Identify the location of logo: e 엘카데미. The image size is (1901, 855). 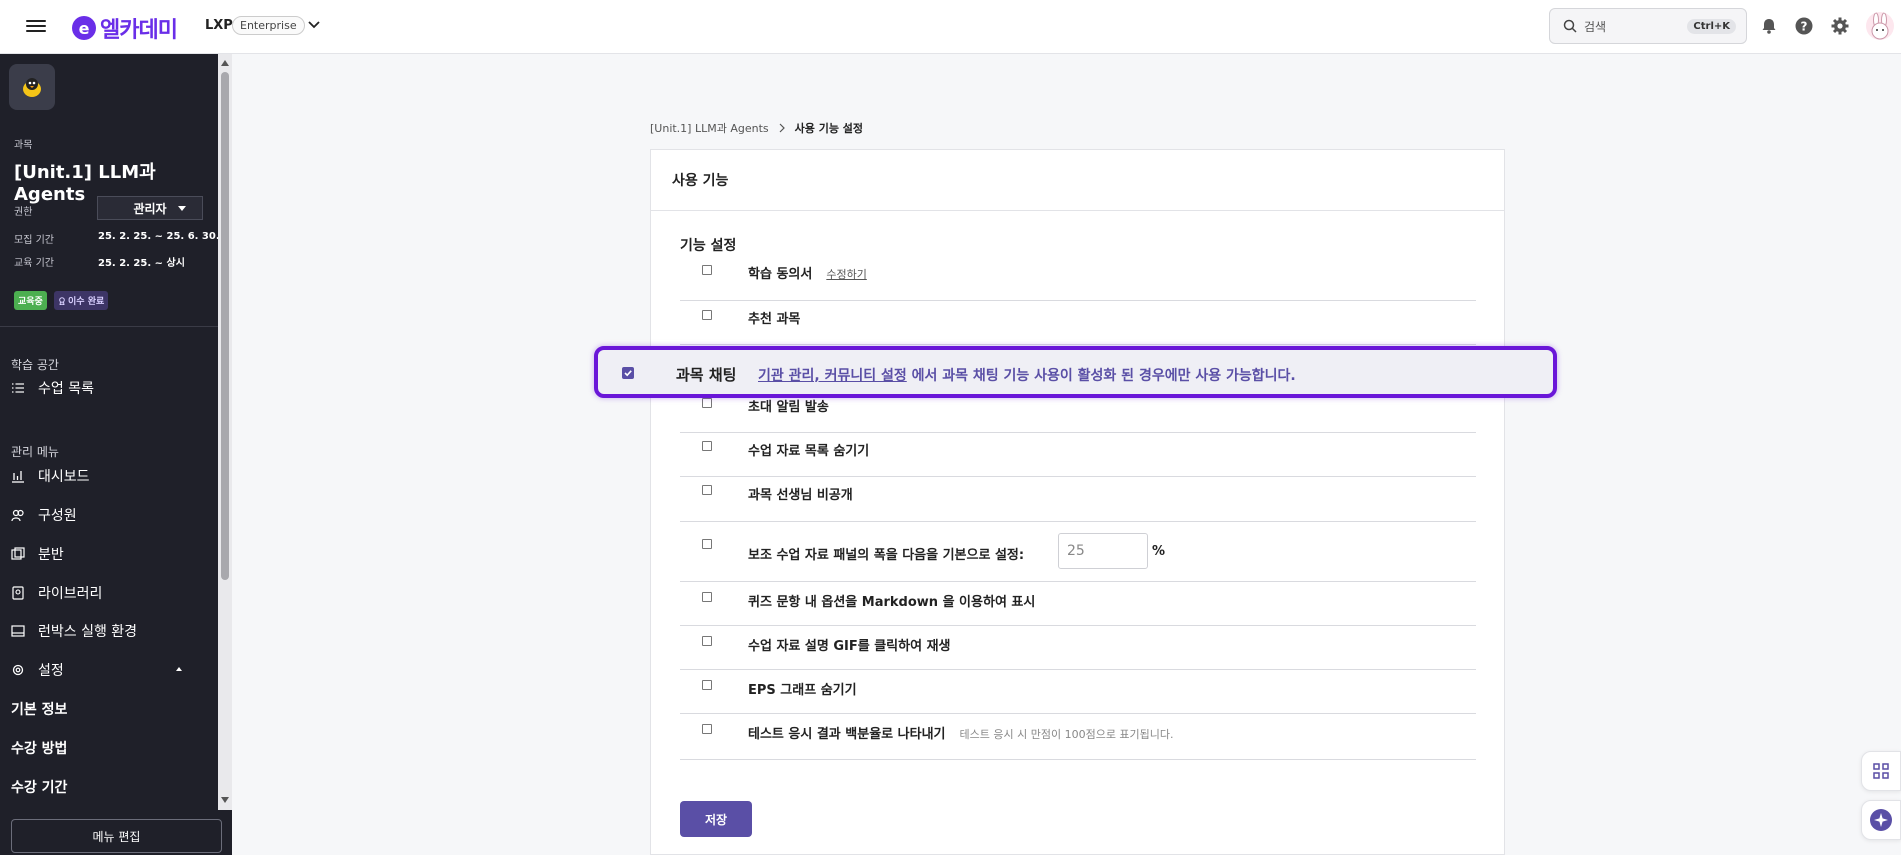
(125, 28).